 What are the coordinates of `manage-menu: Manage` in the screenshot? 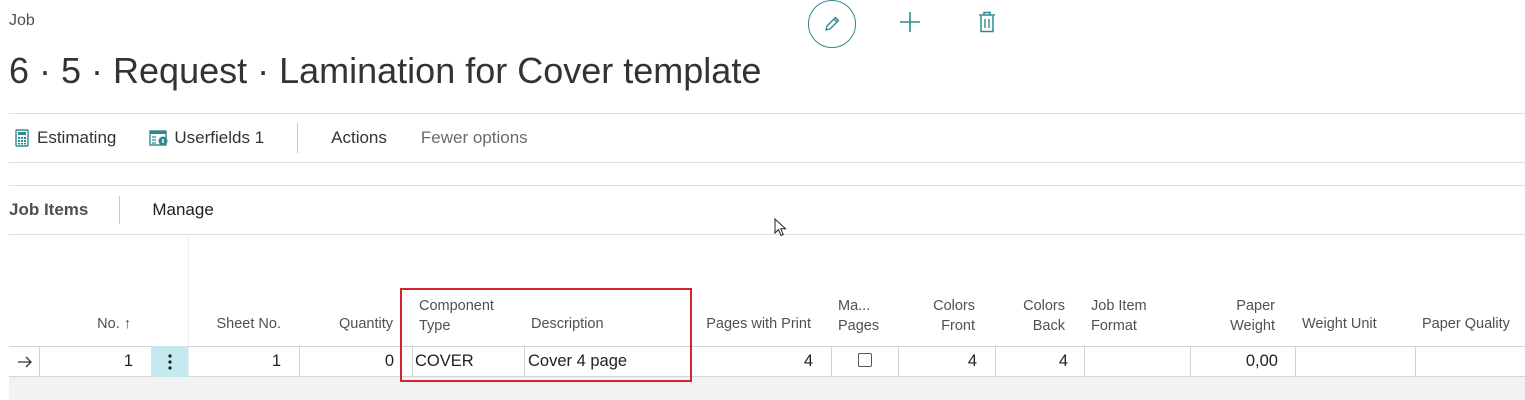 It's located at (182, 210).